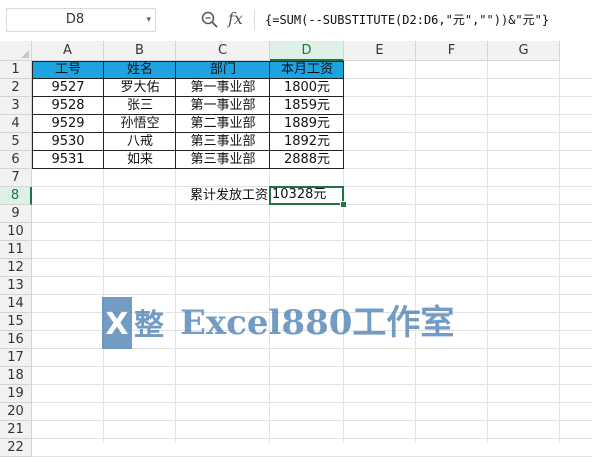 This screenshot has width=592, height=457. I want to click on table-header-cell: 部门, so click(223, 70).